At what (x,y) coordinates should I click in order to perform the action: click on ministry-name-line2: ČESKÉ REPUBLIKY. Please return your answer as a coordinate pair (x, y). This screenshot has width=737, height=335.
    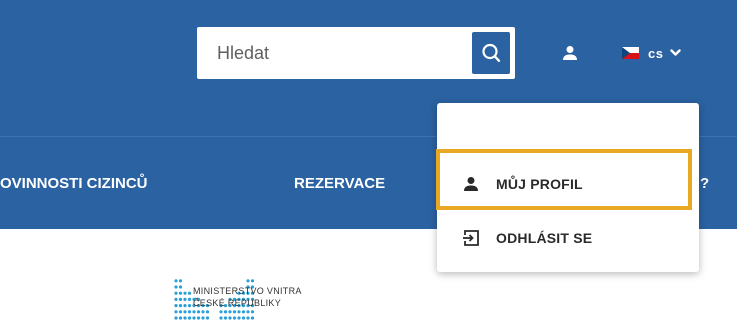
    Looking at the image, I should click on (237, 303).